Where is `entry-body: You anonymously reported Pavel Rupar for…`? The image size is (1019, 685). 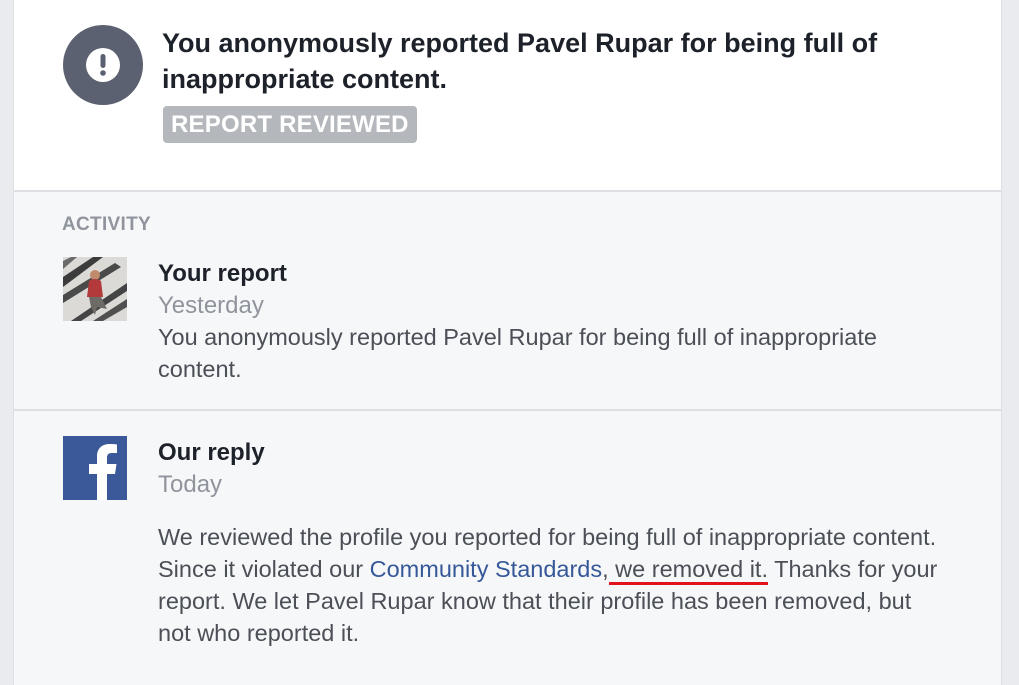 entry-body: You anonymously reported Pavel Rupar for… is located at coordinates (517, 353).